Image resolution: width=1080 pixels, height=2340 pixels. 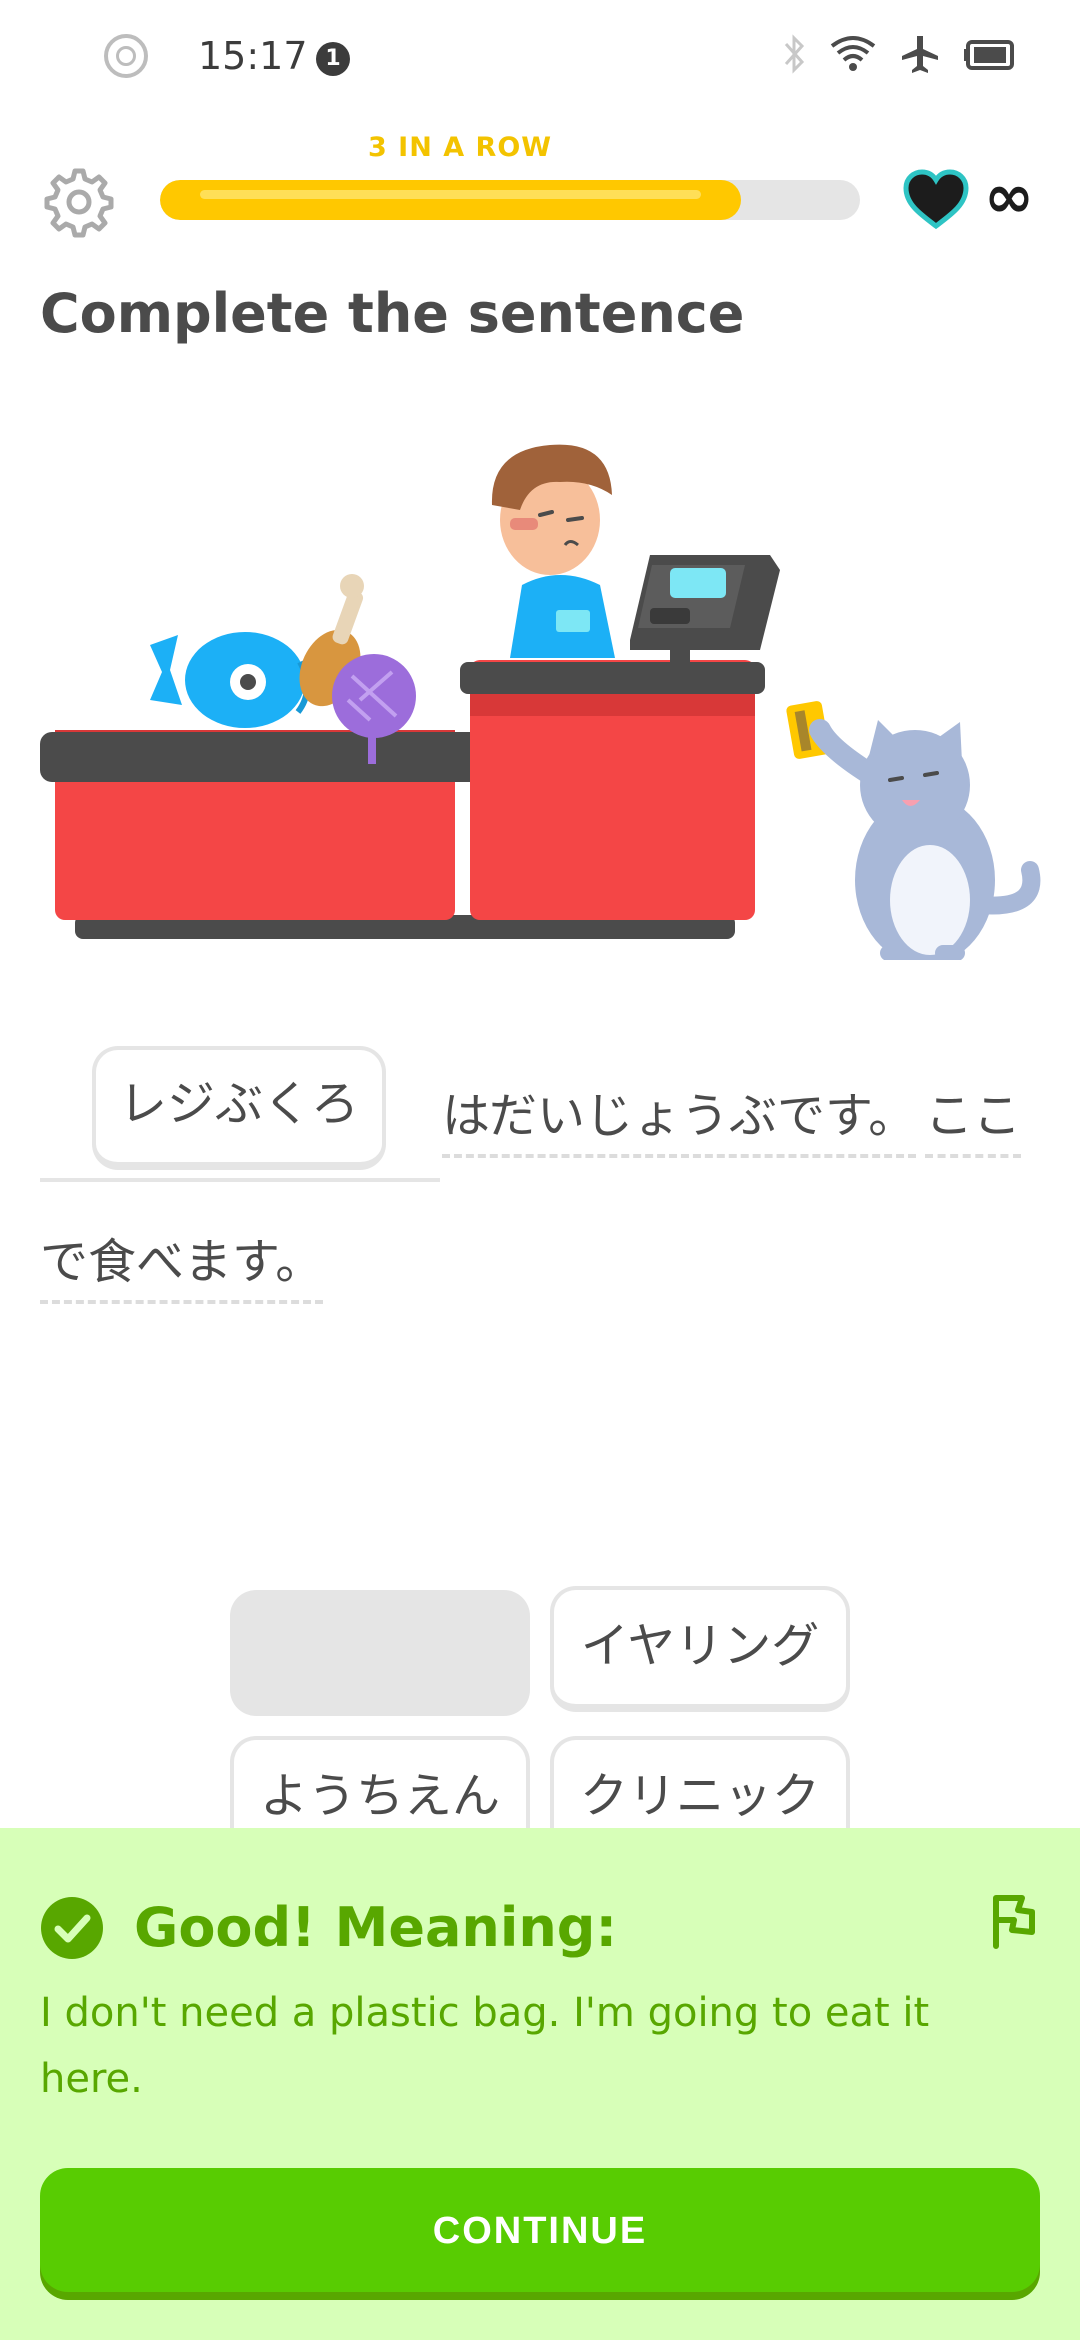 I want to click on streak-label: 3 IN A ROW, so click(x=460, y=147).